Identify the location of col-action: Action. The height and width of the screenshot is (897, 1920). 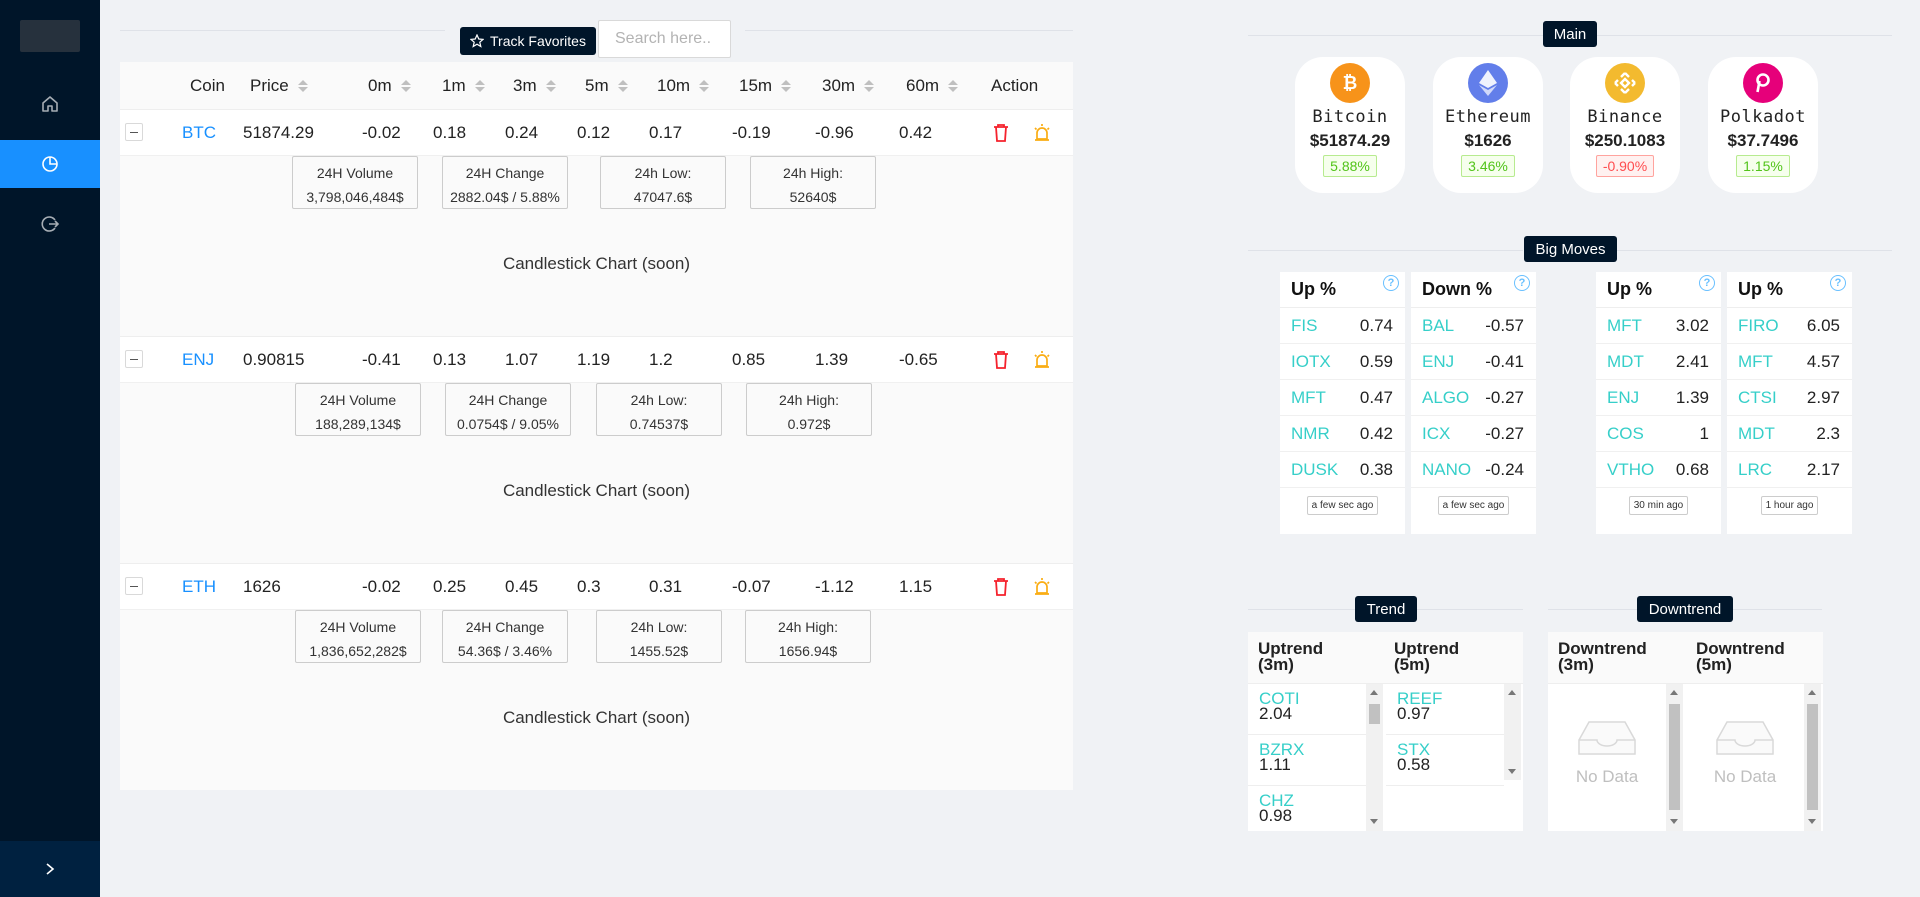
(1015, 85).